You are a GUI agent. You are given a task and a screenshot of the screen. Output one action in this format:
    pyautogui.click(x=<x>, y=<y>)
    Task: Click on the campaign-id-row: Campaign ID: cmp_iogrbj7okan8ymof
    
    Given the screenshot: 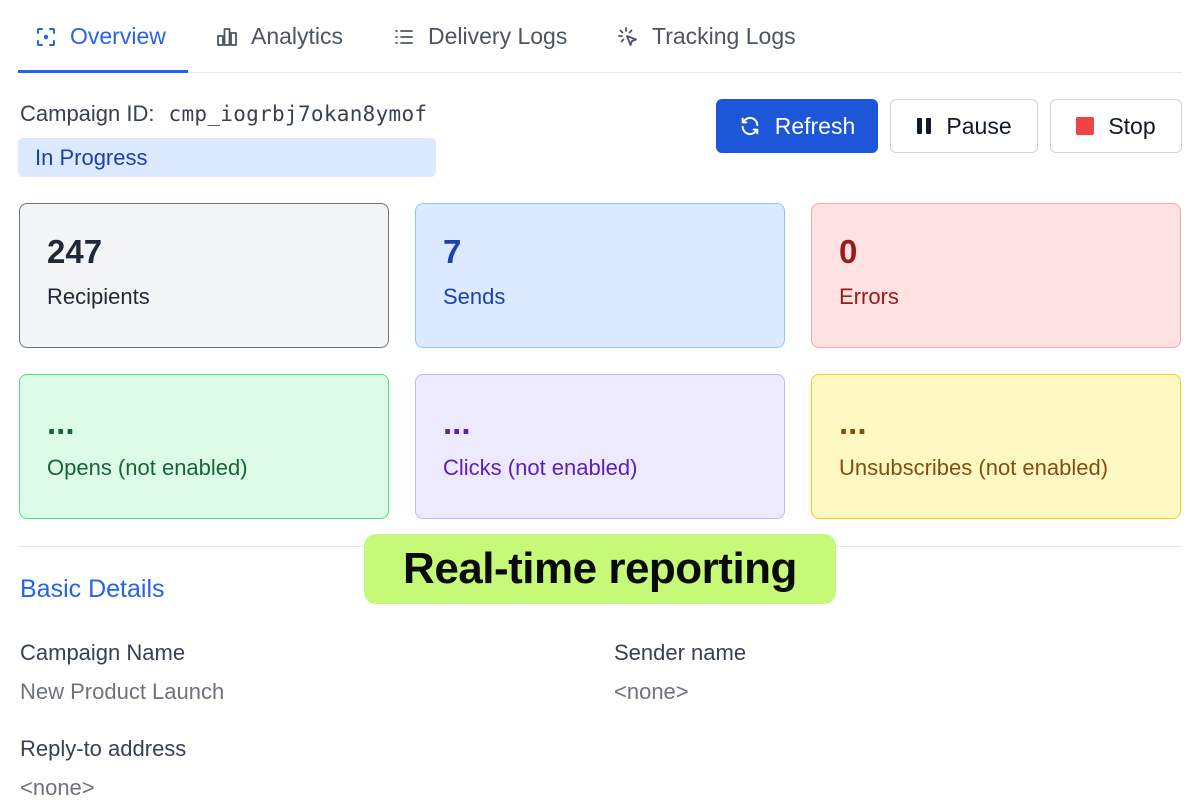 What is the action you would take?
    pyautogui.click(x=223, y=114)
    